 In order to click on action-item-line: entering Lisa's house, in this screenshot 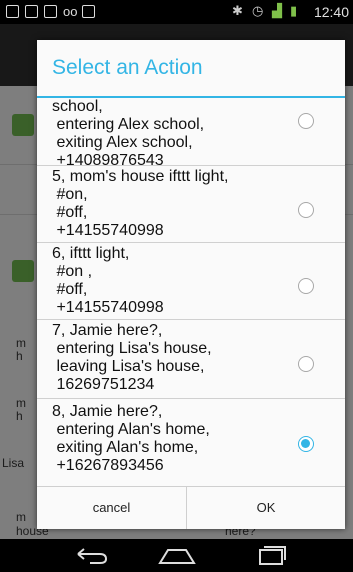, I will do `click(132, 348)`.